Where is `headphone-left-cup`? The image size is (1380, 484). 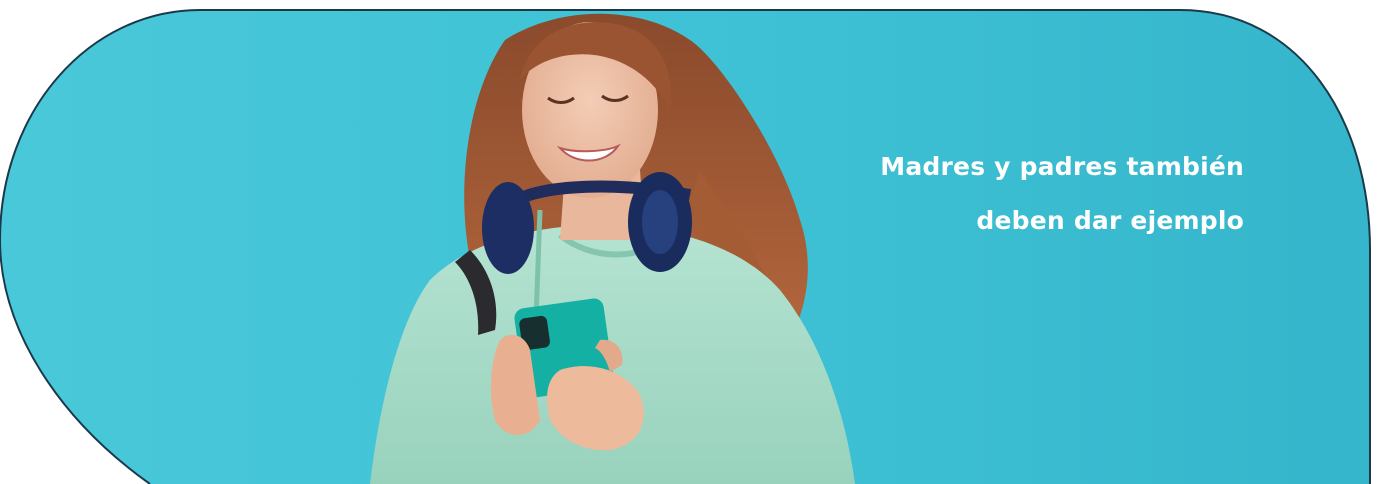
headphone-left-cup is located at coordinates (508, 228).